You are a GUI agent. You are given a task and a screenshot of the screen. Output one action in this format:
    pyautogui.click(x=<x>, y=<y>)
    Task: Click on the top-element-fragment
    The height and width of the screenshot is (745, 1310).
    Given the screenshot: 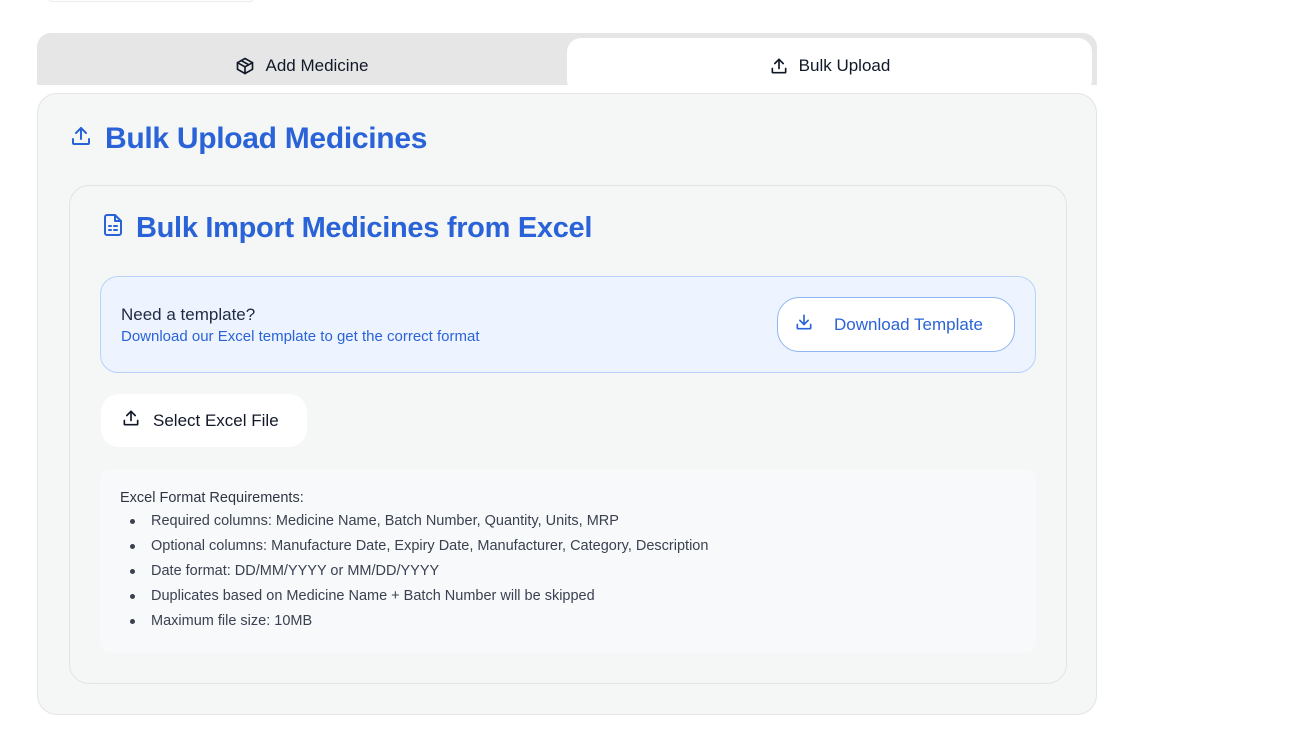 What is the action you would take?
    pyautogui.click(x=151, y=1)
    